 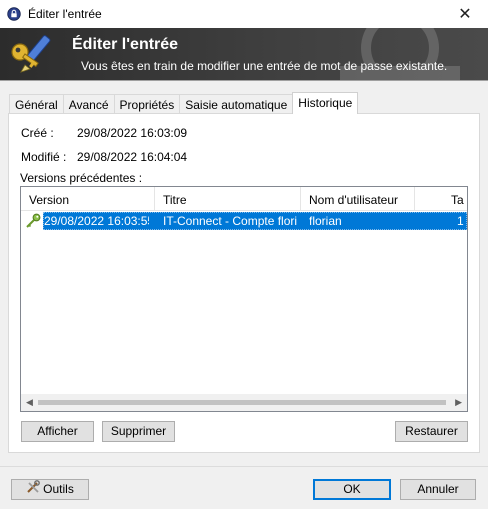 I want to click on title-bar: Éditer l'entrée ✕, so click(x=244, y=14).